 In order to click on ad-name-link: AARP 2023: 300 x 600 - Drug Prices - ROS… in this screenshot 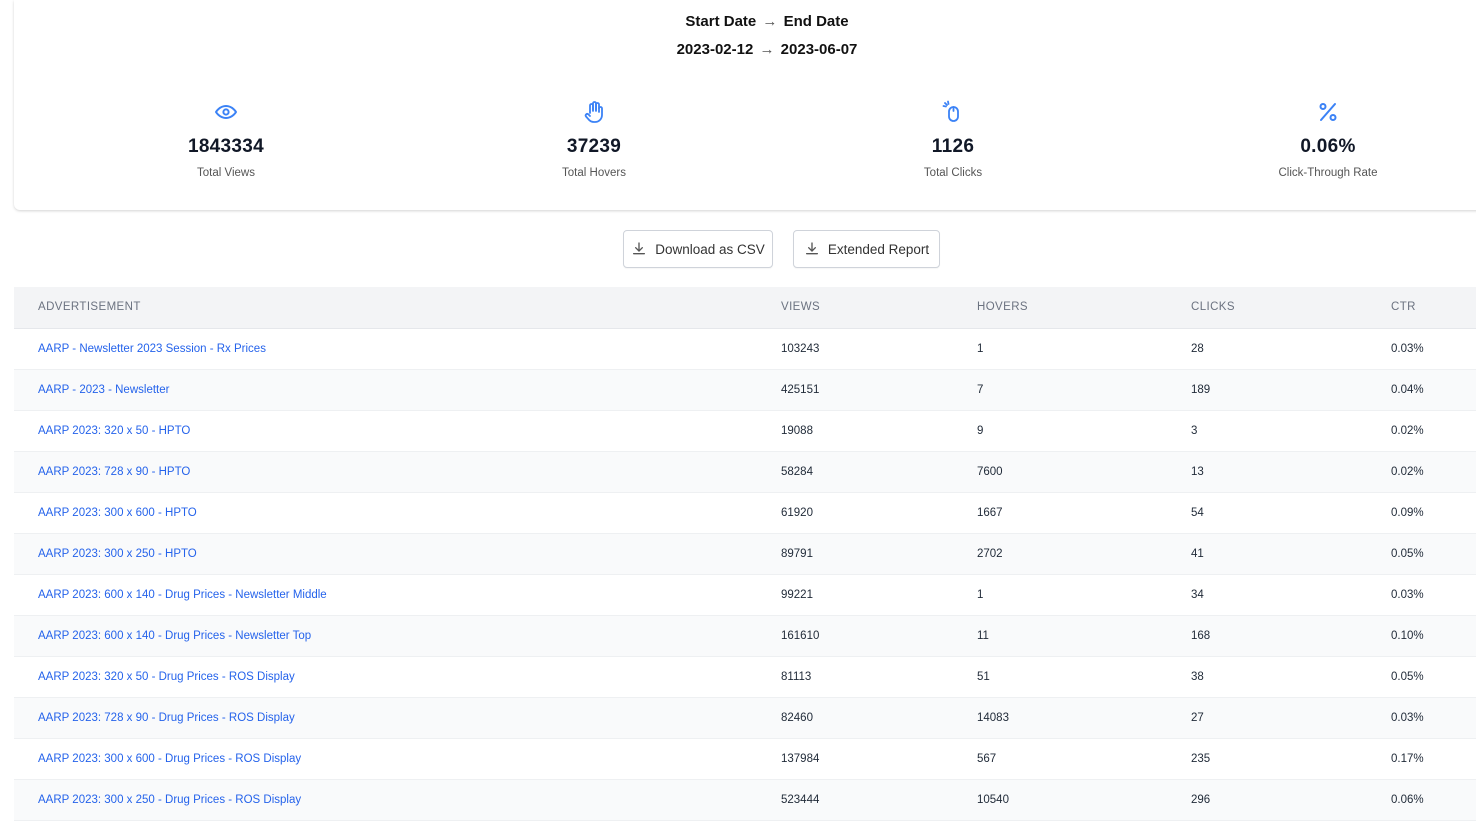, I will do `click(169, 759)`.